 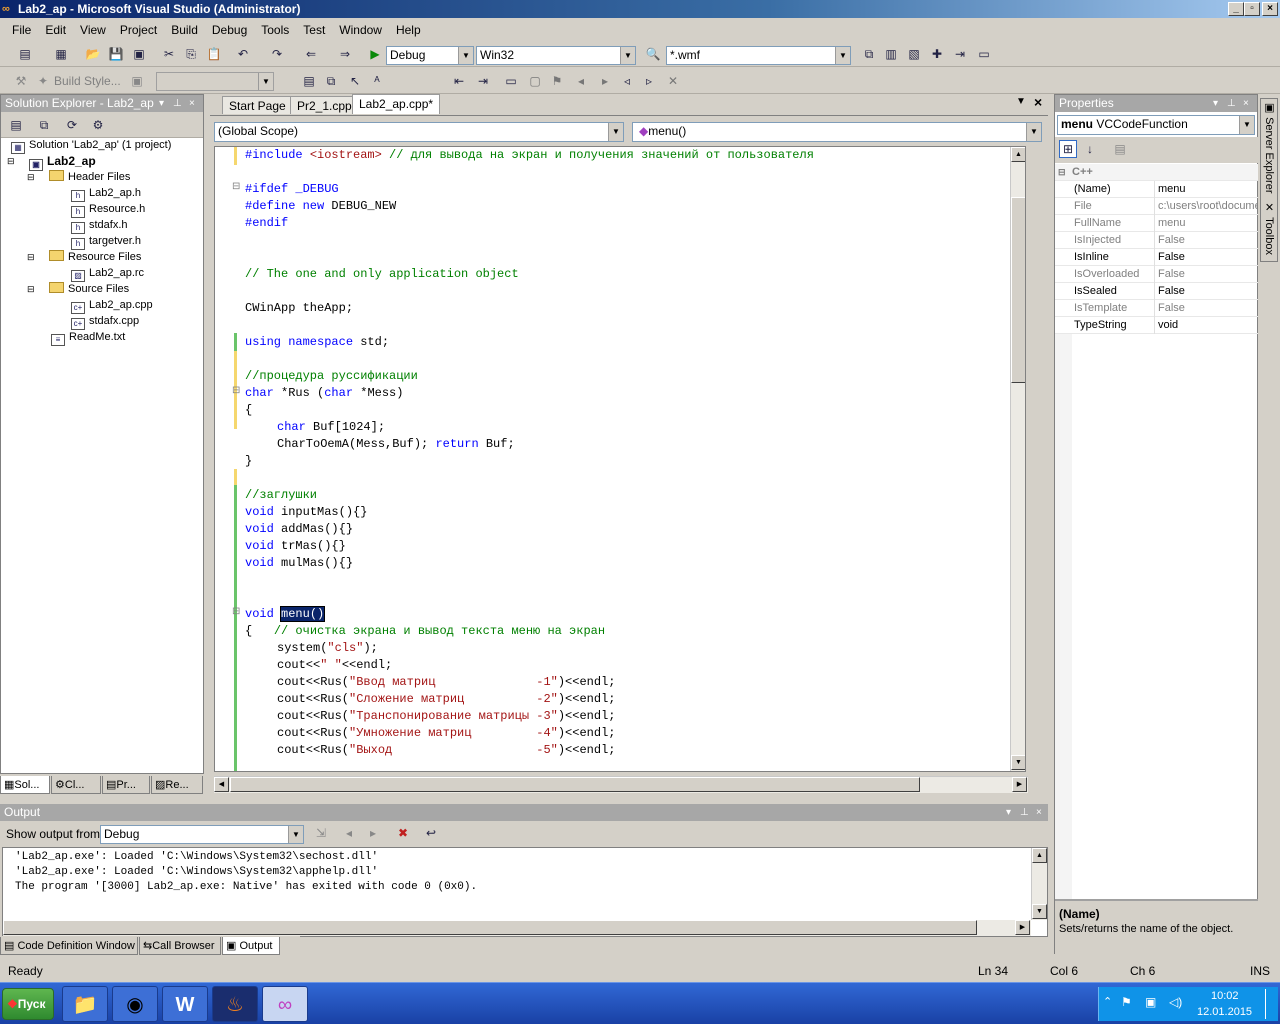 What do you see at coordinates (1231, 103) in the screenshot?
I see `pin-icon: ⊥` at bounding box center [1231, 103].